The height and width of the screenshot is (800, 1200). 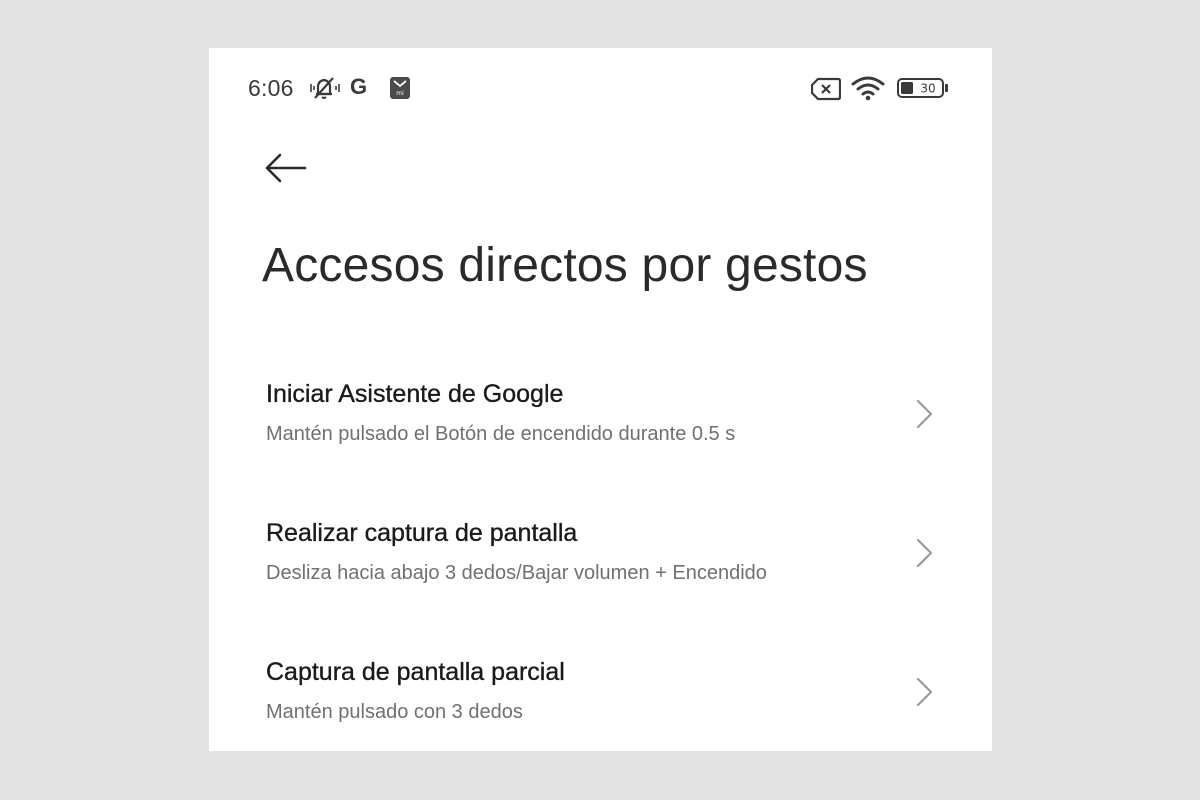 What do you see at coordinates (600, 88) in the screenshot?
I see `status-bar: 6:06 G mi 30` at bounding box center [600, 88].